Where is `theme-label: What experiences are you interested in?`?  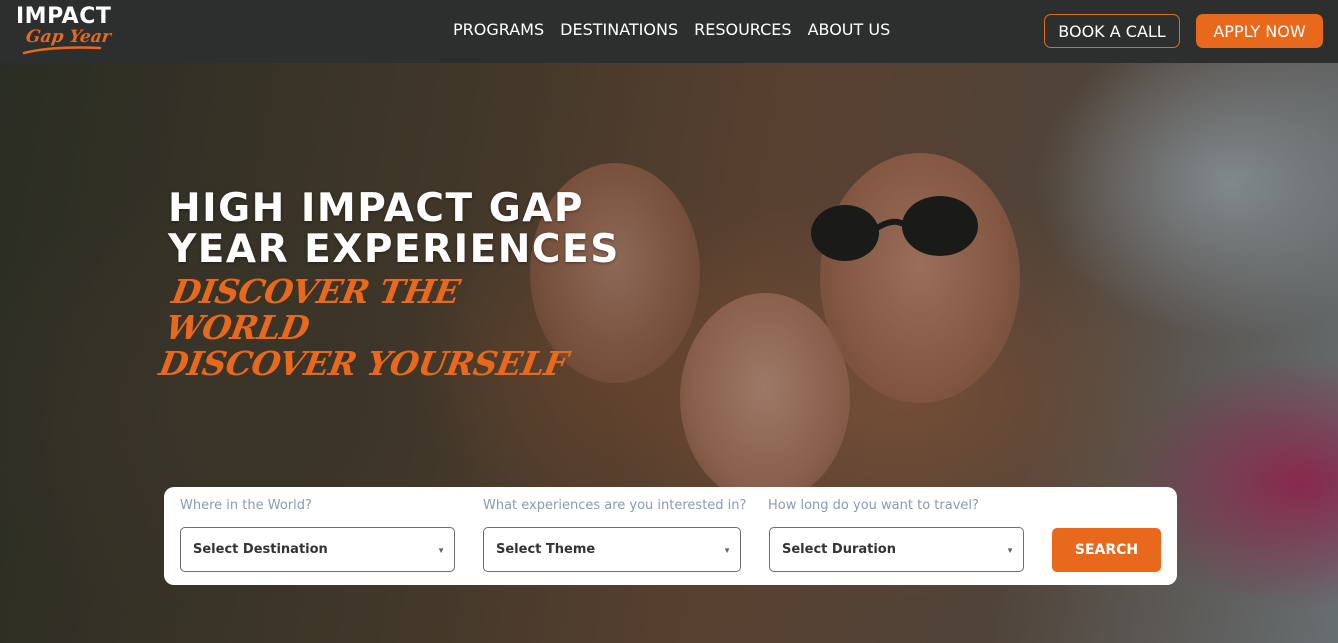 theme-label: What experiences are you interested in? is located at coordinates (615, 505).